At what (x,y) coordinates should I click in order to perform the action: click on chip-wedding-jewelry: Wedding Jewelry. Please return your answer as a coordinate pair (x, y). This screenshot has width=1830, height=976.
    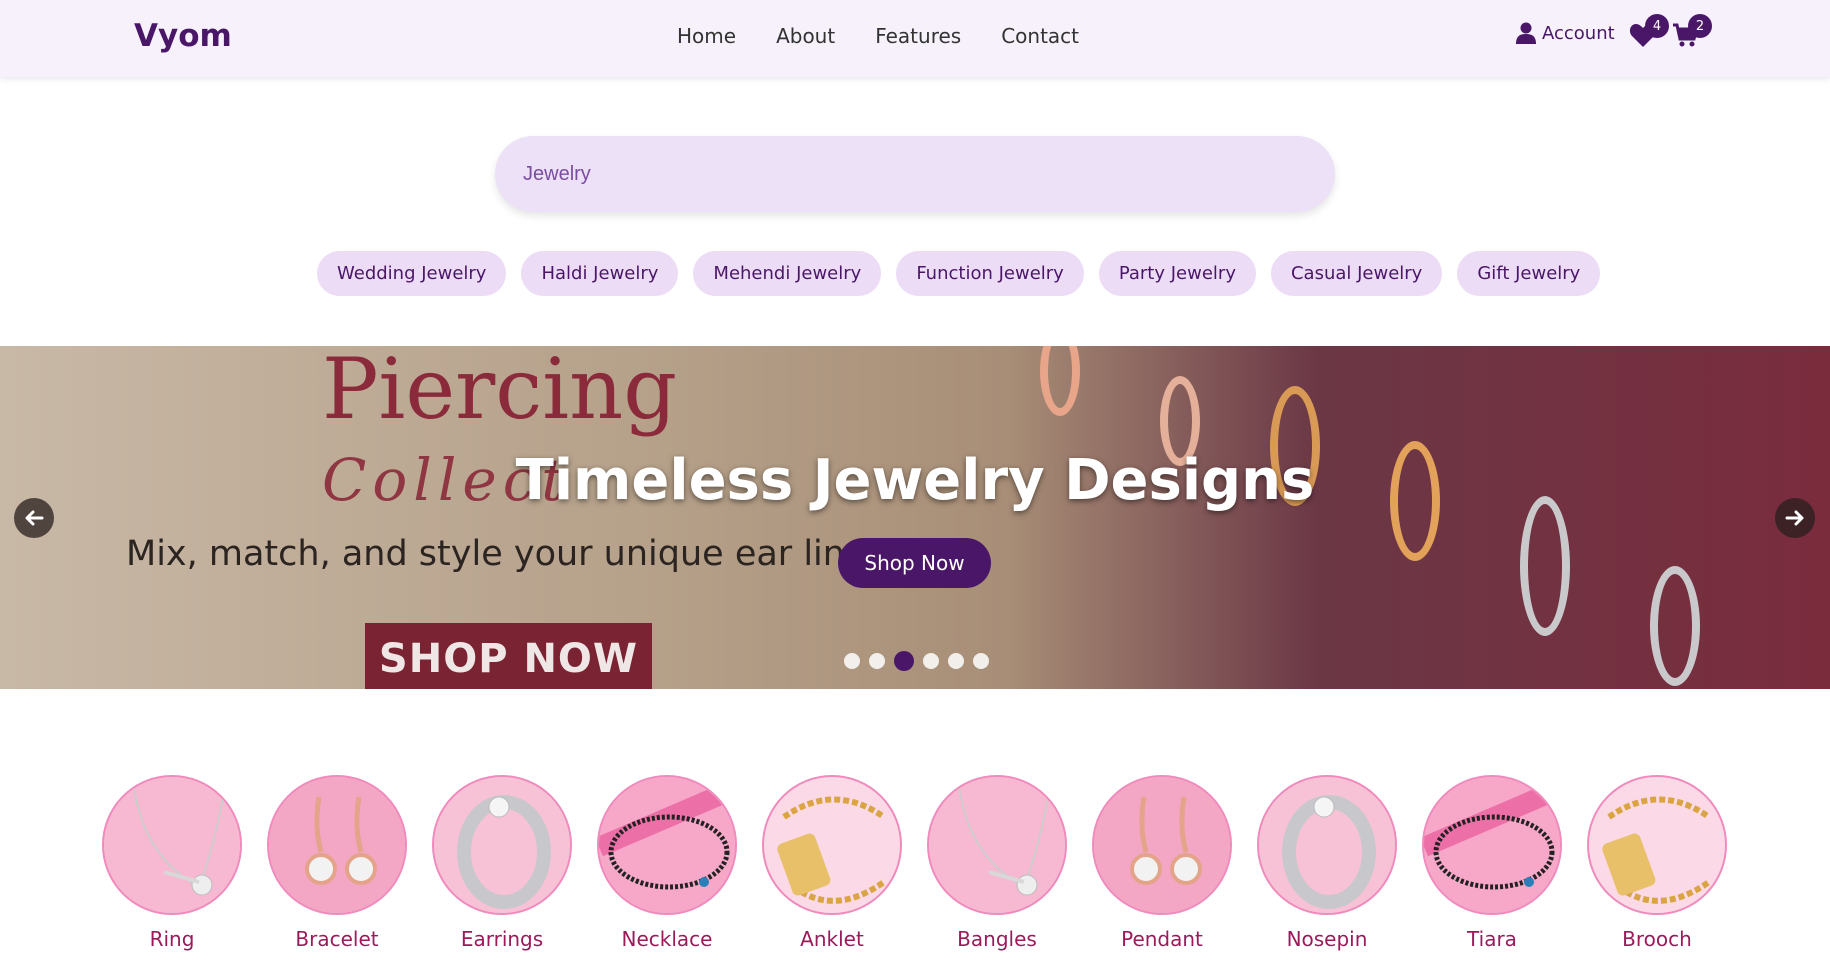
    Looking at the image, I should click on (412, 273).